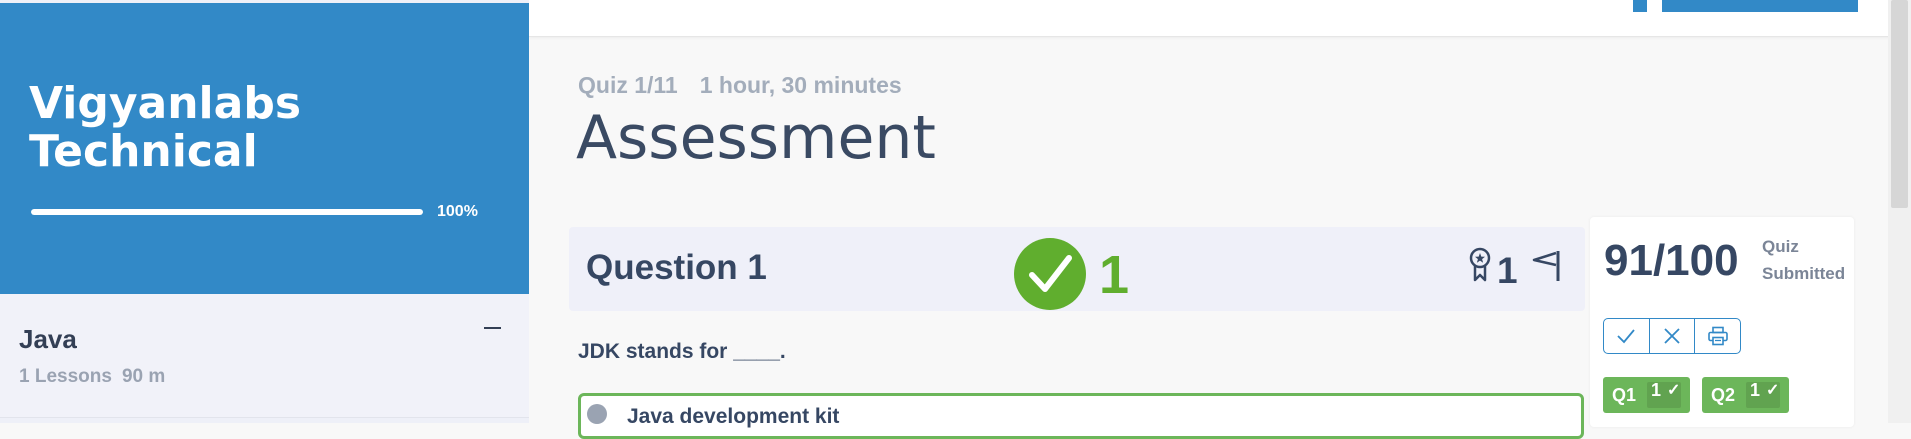 The image size is (1911, 439). What do you see at coordinates (1480, 265) in the screenshot?
I see `award-icon` at bounding box center [1480, 265].